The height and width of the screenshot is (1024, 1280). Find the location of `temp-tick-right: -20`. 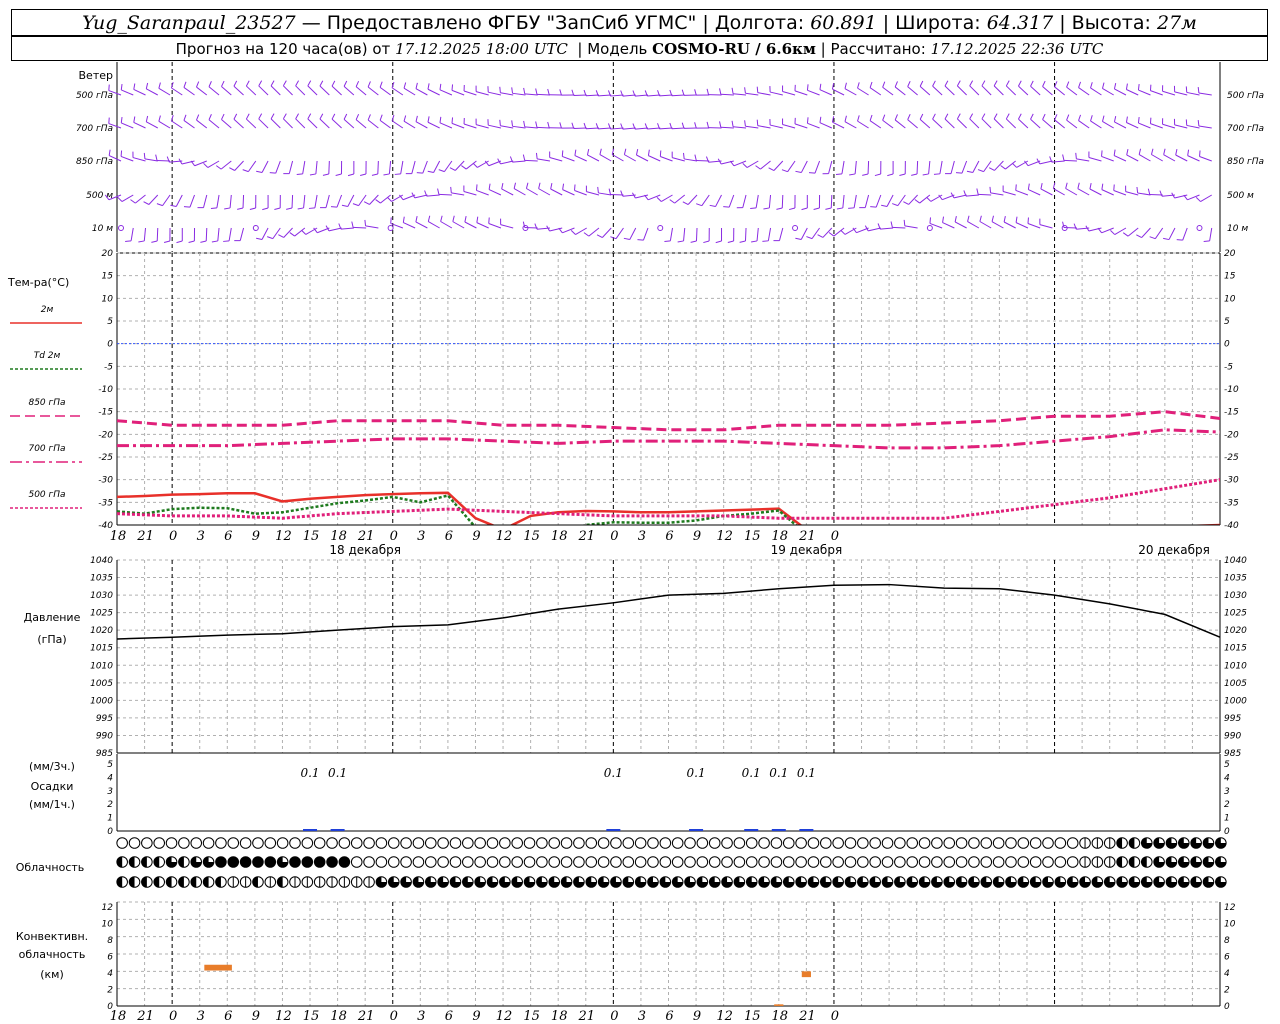

temp-tick-right: -20 is located at coordinates (1231, 435).